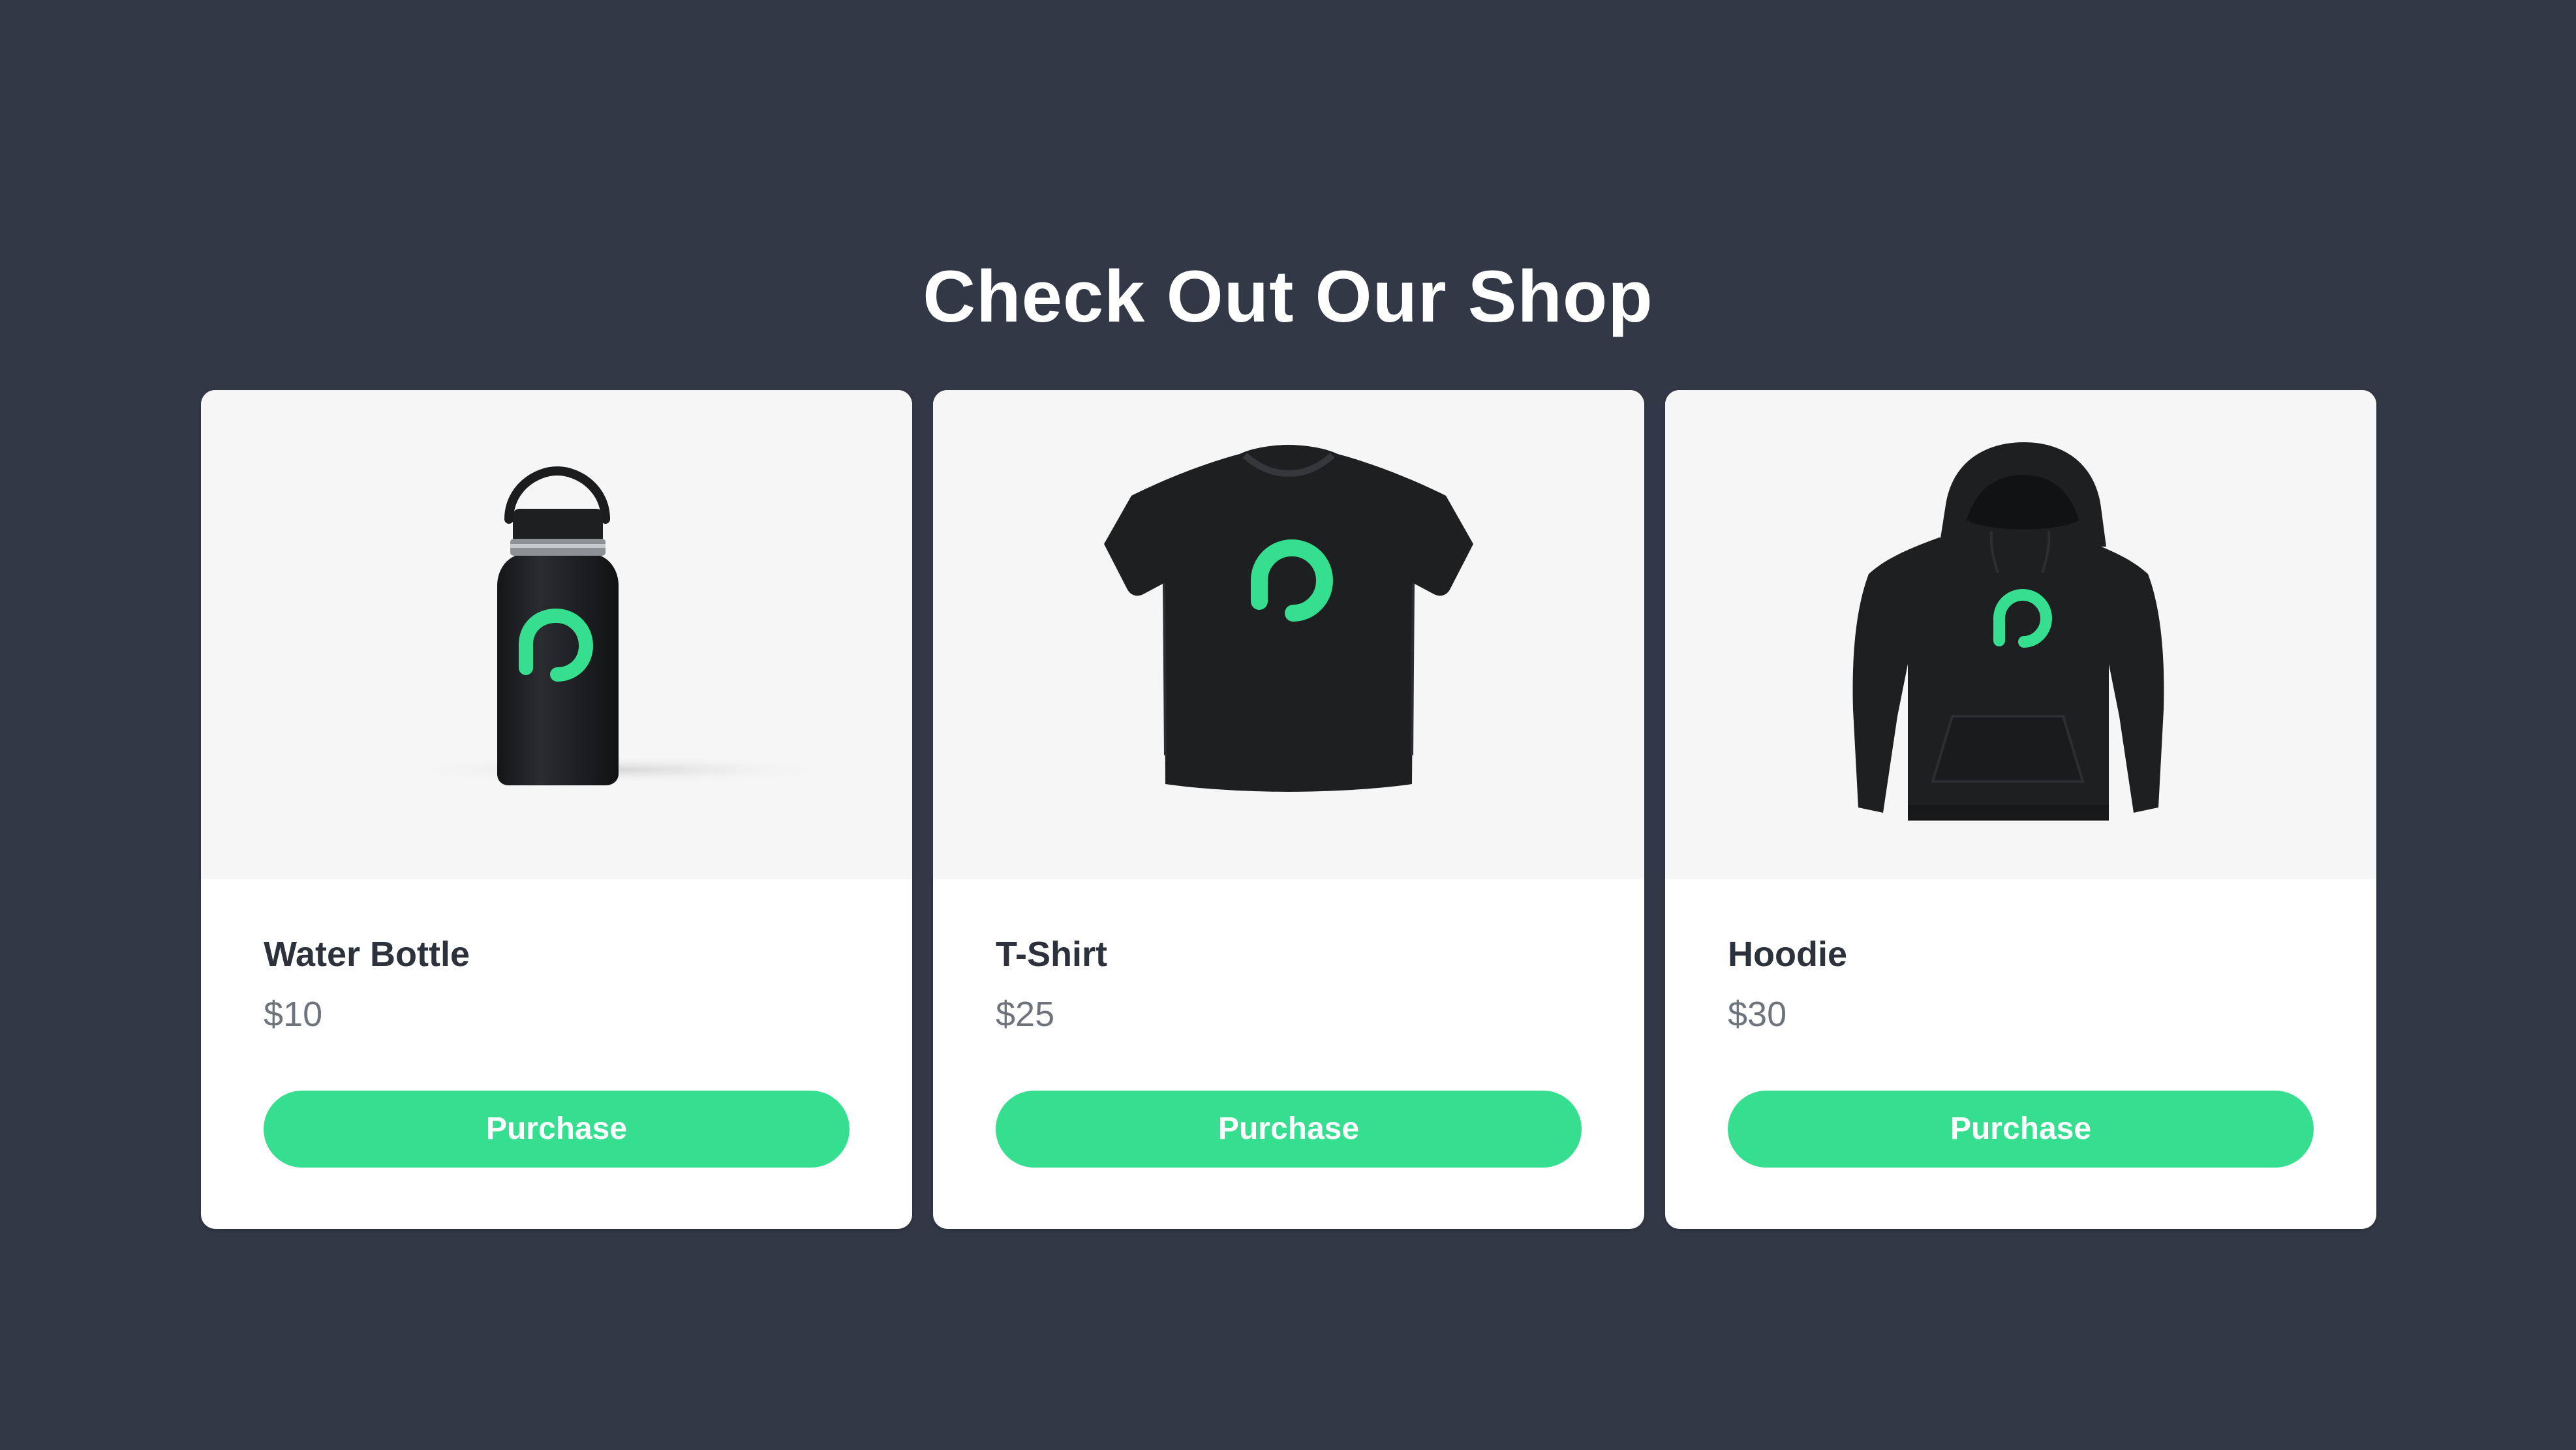  I want to click on product-price: $10, so click(293, 1015).